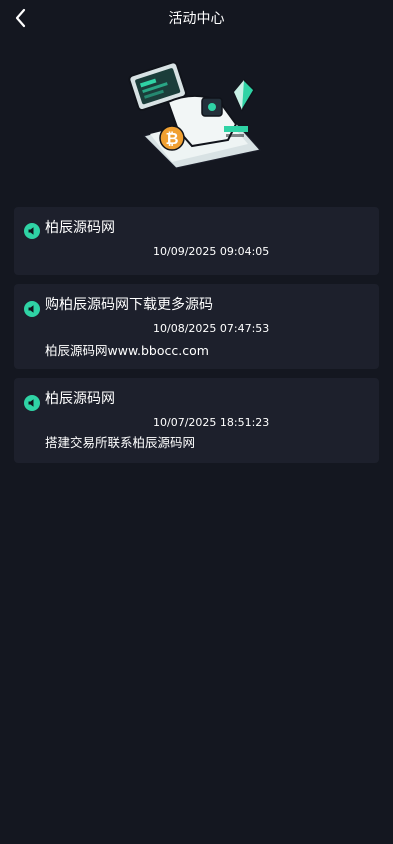  I want to click on page-title: 活动中心, so click(196, 19).